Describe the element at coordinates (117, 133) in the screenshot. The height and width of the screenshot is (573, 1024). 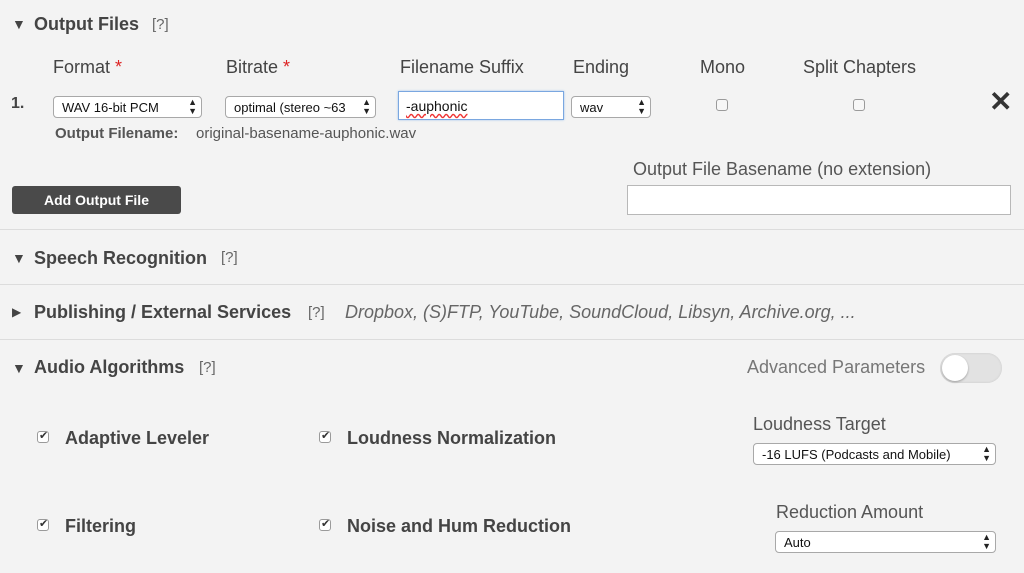
I see `output-filename-label: Output Filename:` at that location.